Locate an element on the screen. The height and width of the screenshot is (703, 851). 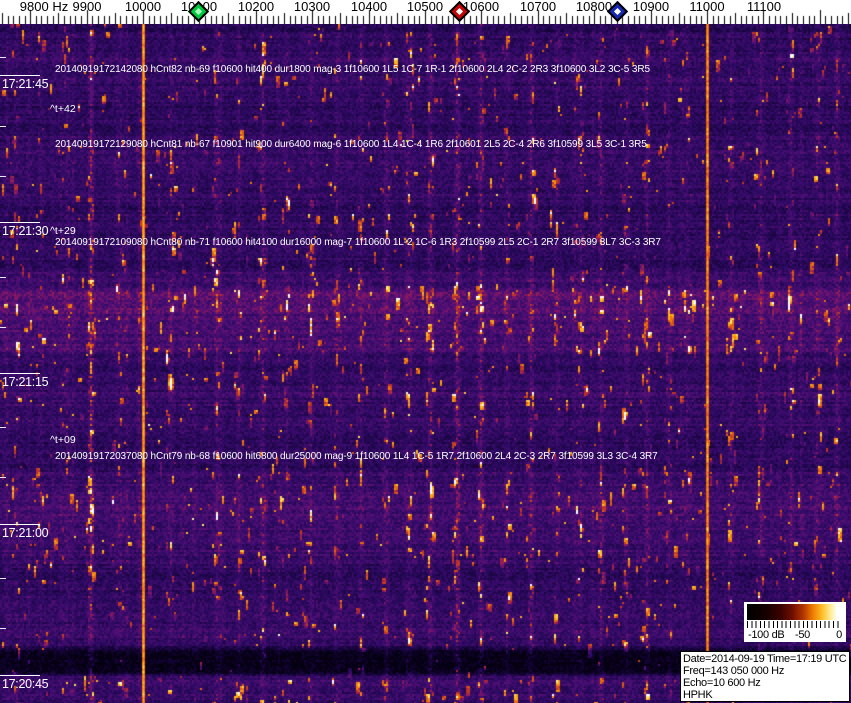
colorbar-ticks is located at coordinates (794, 624).